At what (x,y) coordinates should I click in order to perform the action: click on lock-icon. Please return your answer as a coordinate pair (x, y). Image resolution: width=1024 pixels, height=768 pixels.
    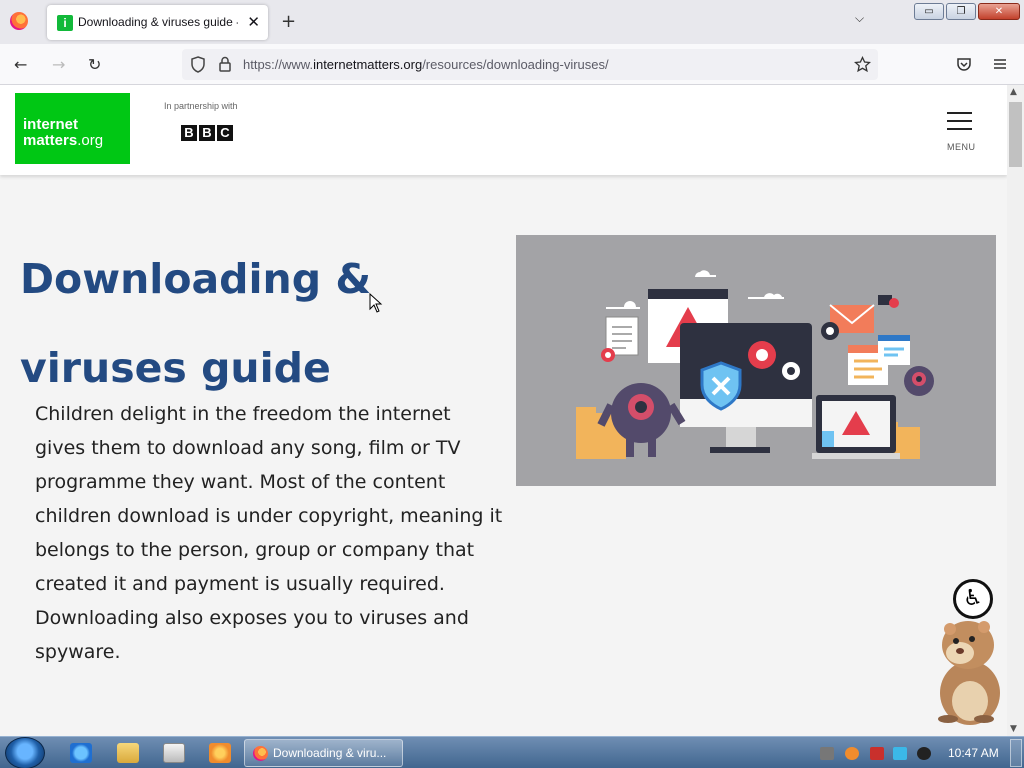
    Looking at the image, I should click on (225, 64).